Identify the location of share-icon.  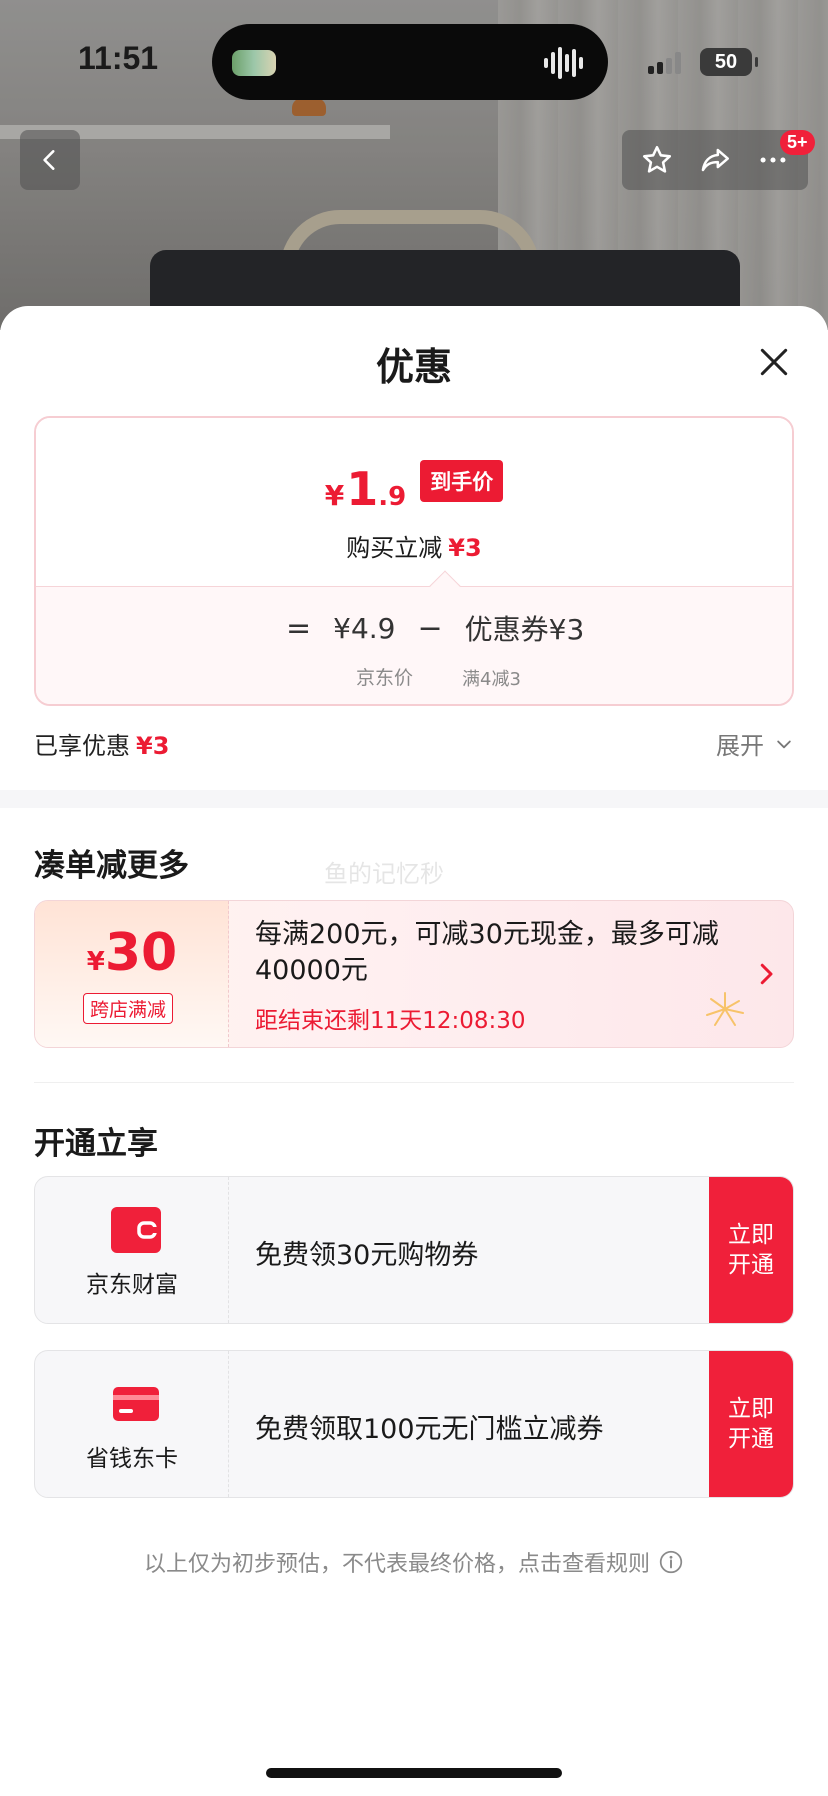
(715, 160).